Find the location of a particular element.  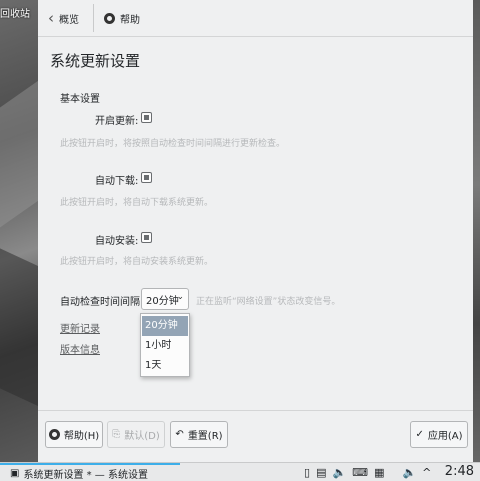

check-interval-hint: 正在监听“网络设置”状态改变信号。 is located at coordinates (268, 302).